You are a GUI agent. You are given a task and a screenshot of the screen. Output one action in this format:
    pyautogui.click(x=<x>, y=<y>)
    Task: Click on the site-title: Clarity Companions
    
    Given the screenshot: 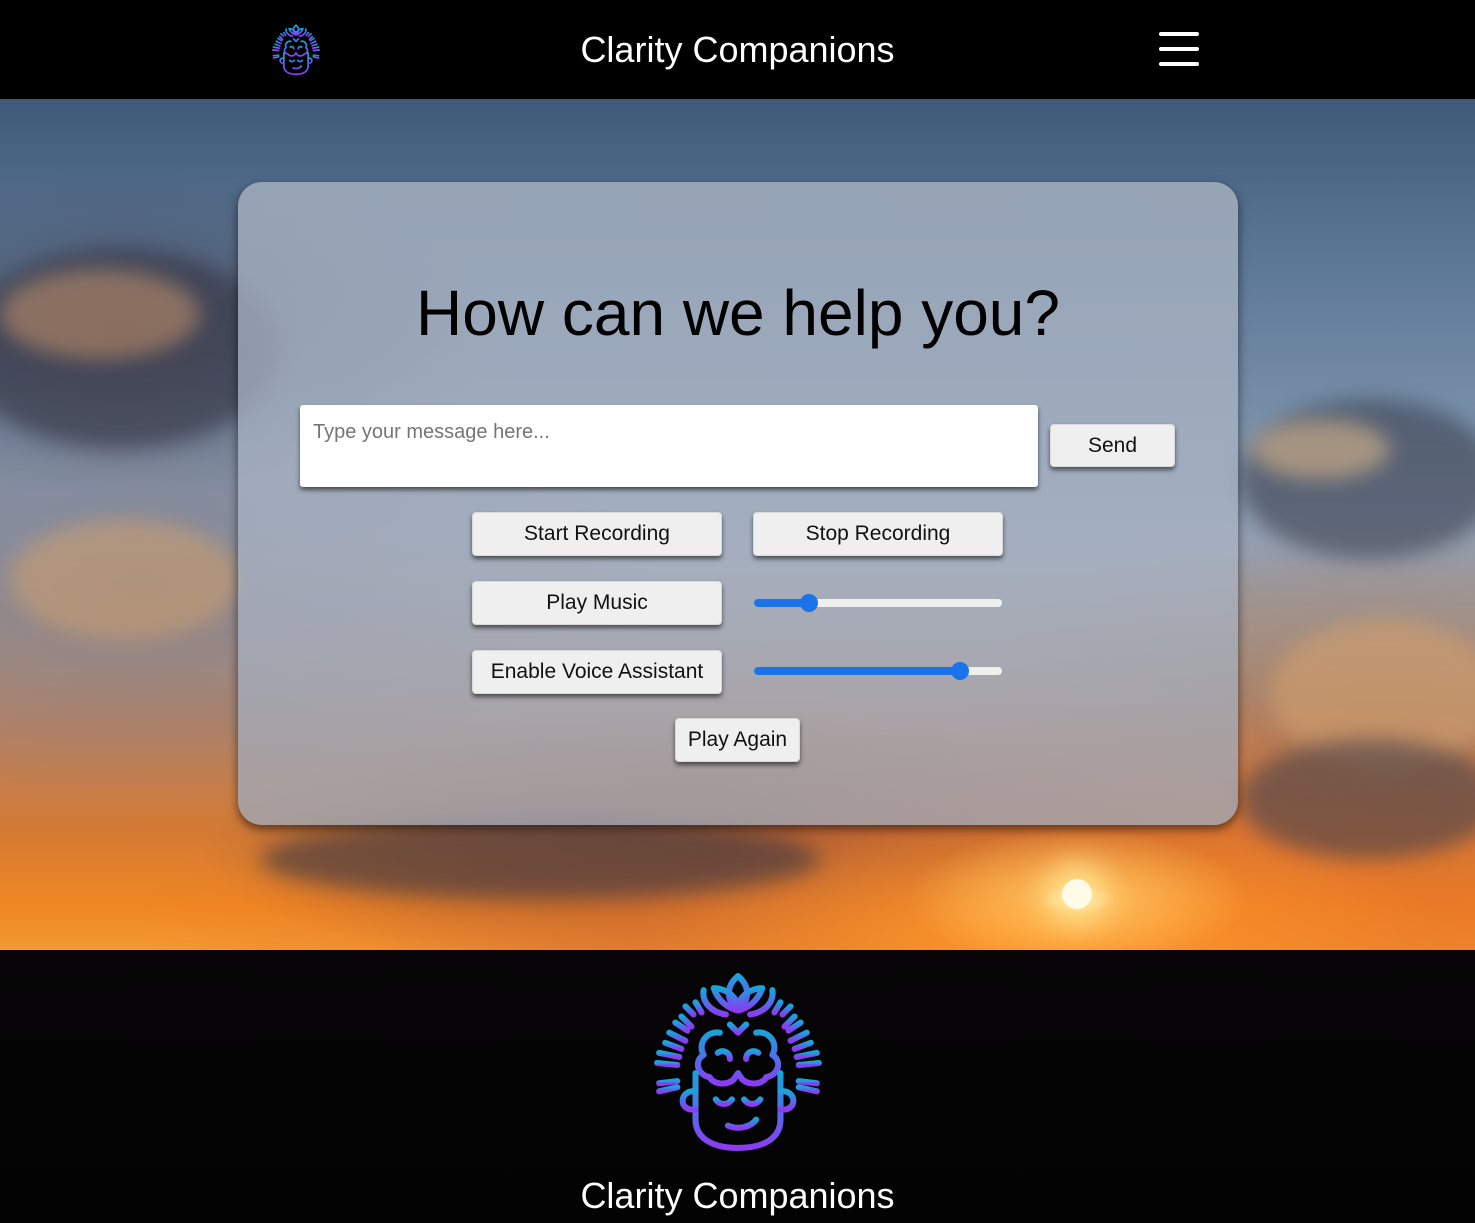 What is the action you would take?
    pyautogui.click(x=737, y=49)
    